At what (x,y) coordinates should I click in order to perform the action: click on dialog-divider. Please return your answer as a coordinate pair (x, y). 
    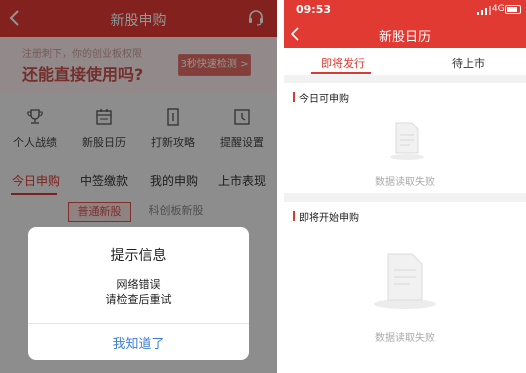
    Looking at the image, I should click on (138, 323).